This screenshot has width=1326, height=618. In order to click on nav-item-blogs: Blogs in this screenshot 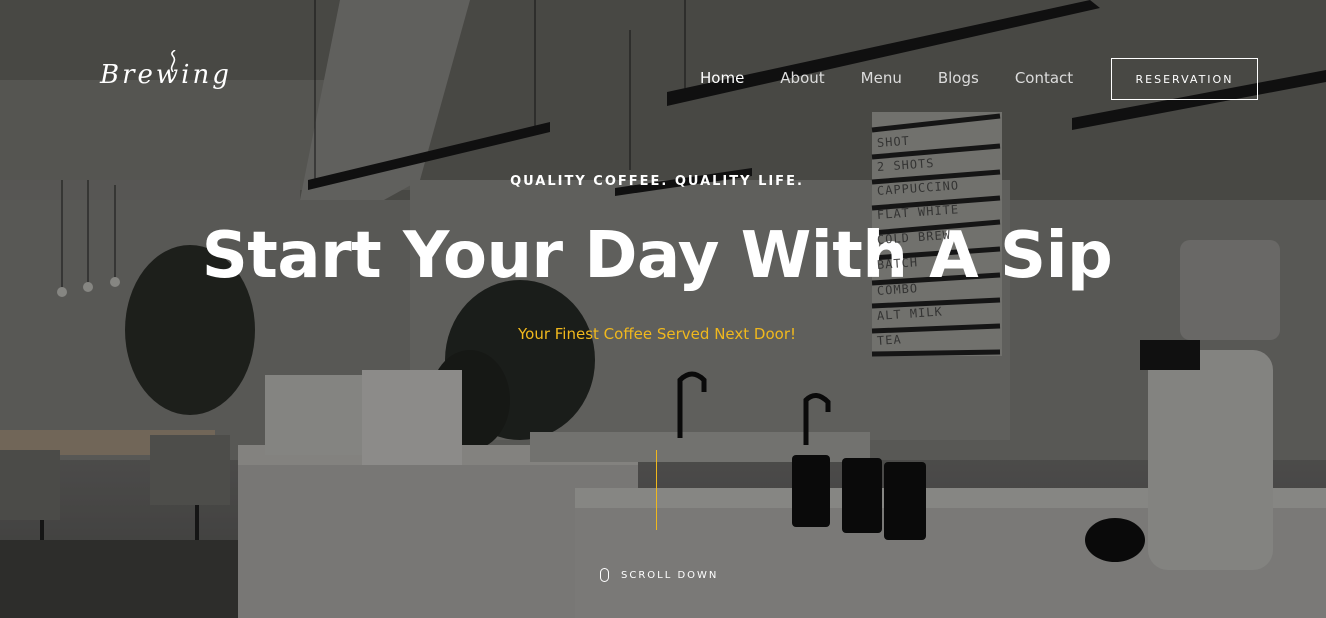, I will do `click(958, 78)`.